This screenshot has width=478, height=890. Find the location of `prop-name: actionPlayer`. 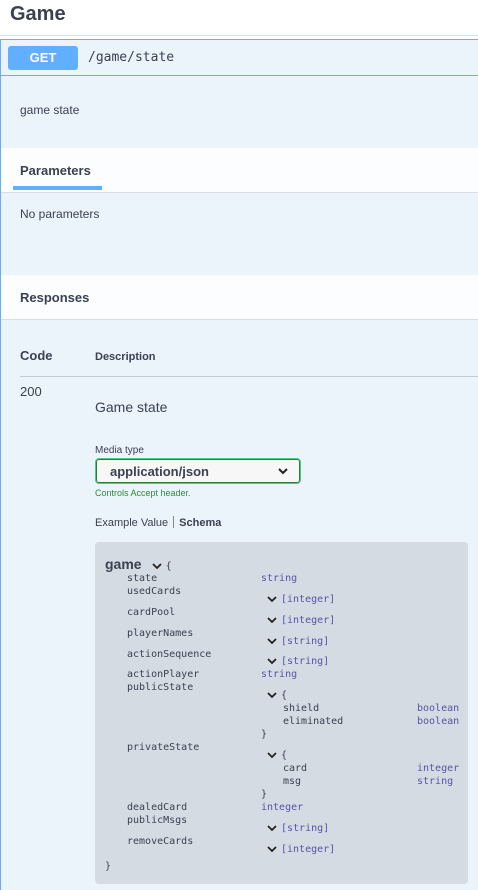

prop-name: actionPlayer is located at coordinates (163, 674).